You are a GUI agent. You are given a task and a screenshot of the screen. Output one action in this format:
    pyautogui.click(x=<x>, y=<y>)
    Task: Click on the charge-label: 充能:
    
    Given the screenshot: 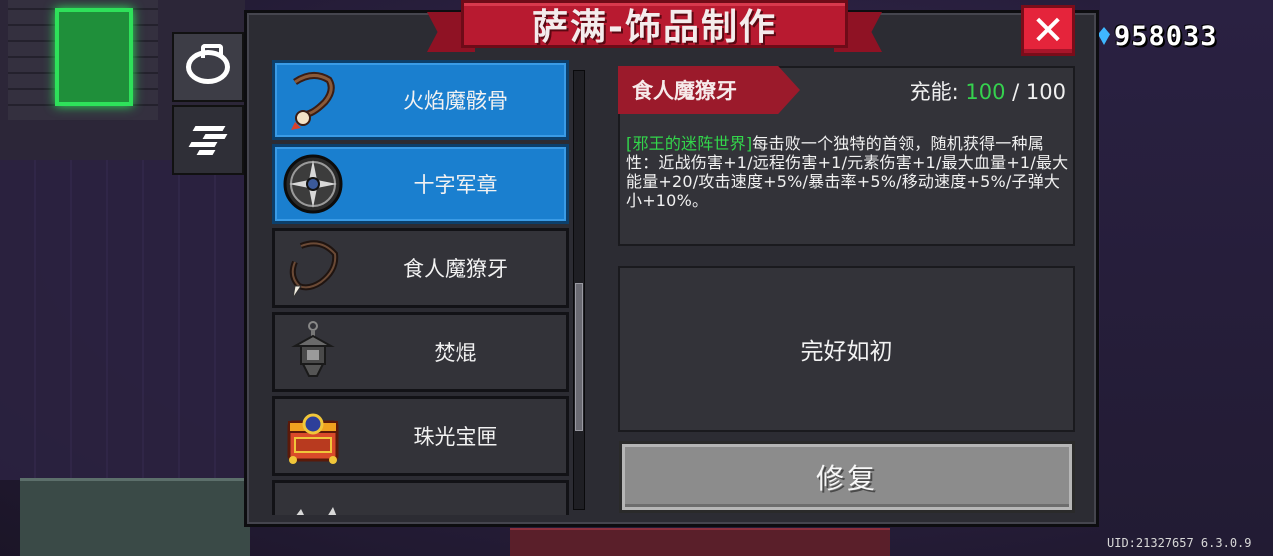 What is the action you would take?
    pyautogui.click(x=937, y=92)
    